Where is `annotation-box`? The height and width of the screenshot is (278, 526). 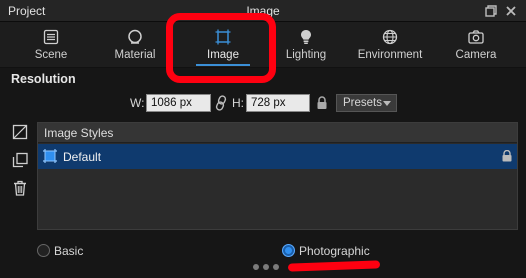 annotation-box is located at coordinates (221, 48).